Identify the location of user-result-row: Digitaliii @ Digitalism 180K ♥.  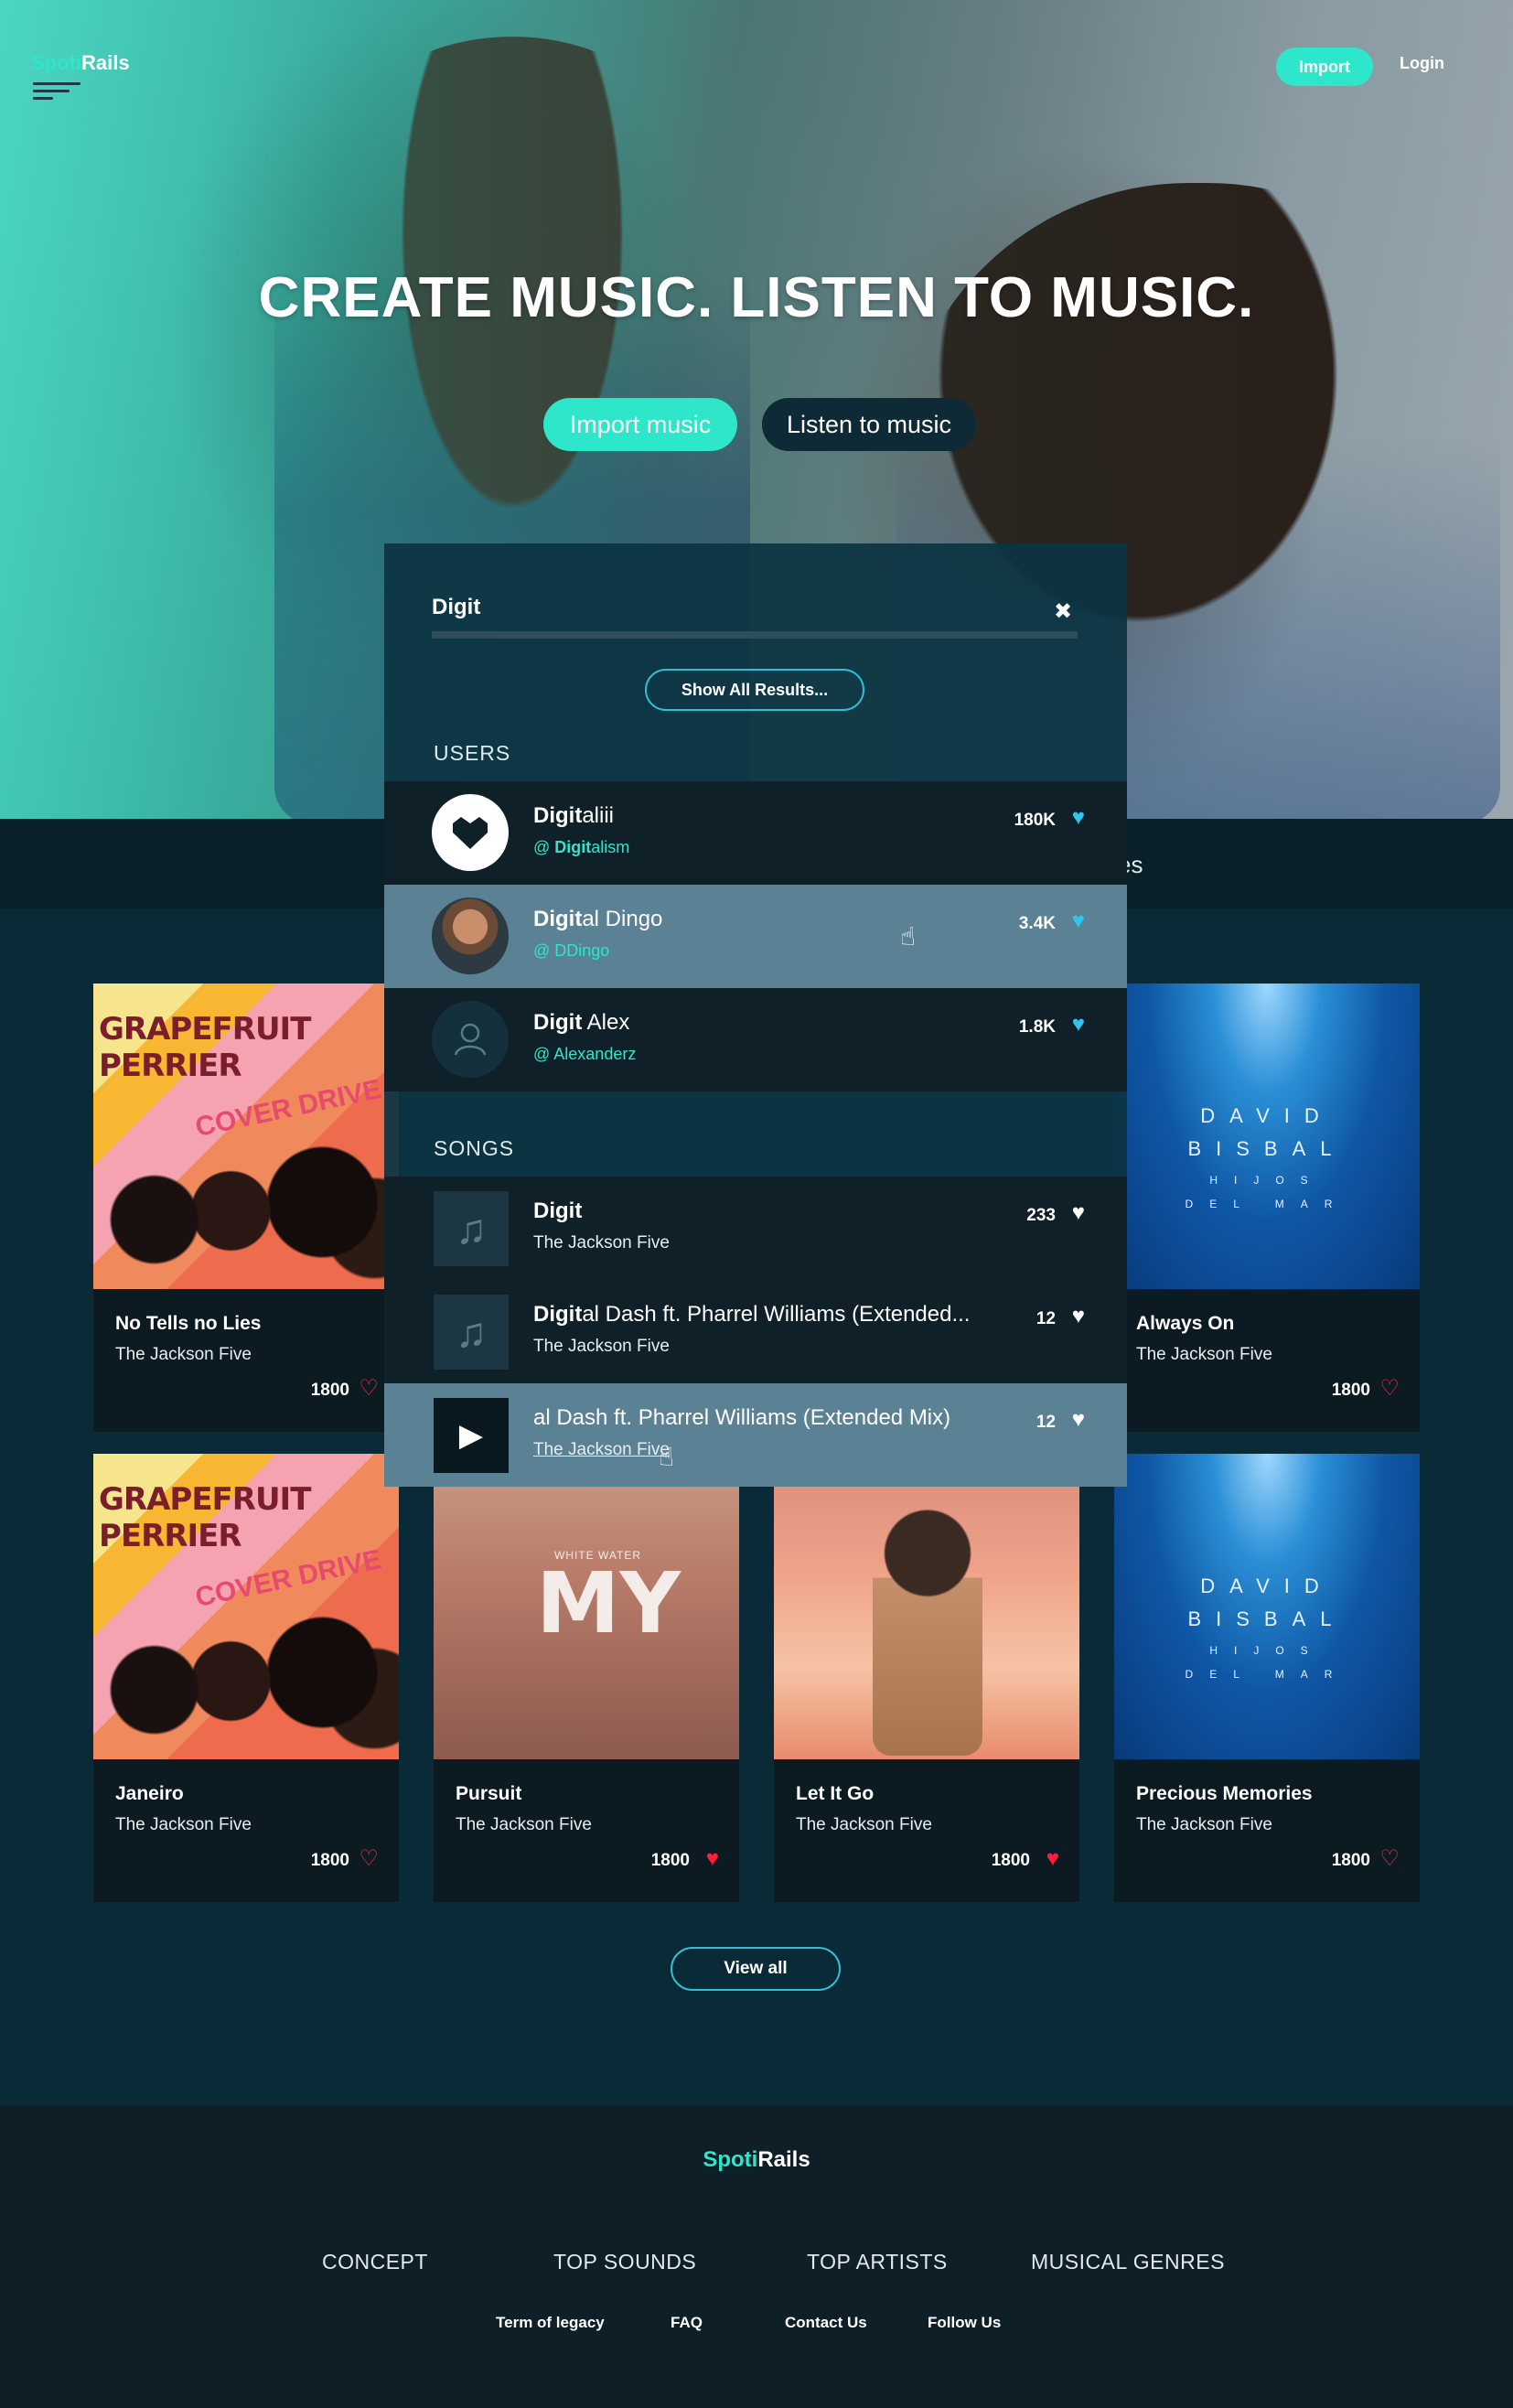
(755, 833).